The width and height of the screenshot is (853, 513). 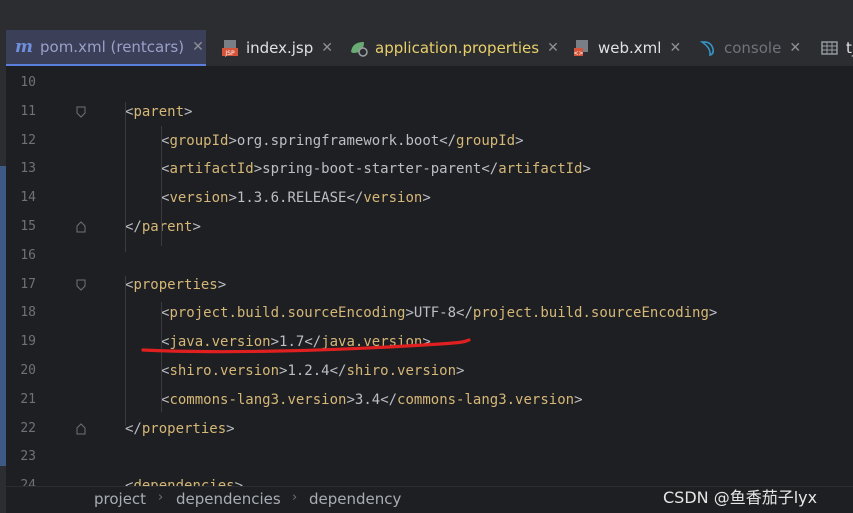 What do you see at coordinates (112, 47) in the screenshot?
I see `tab-label: pom.xml (rentcars)` at bounding box center [112, 47].